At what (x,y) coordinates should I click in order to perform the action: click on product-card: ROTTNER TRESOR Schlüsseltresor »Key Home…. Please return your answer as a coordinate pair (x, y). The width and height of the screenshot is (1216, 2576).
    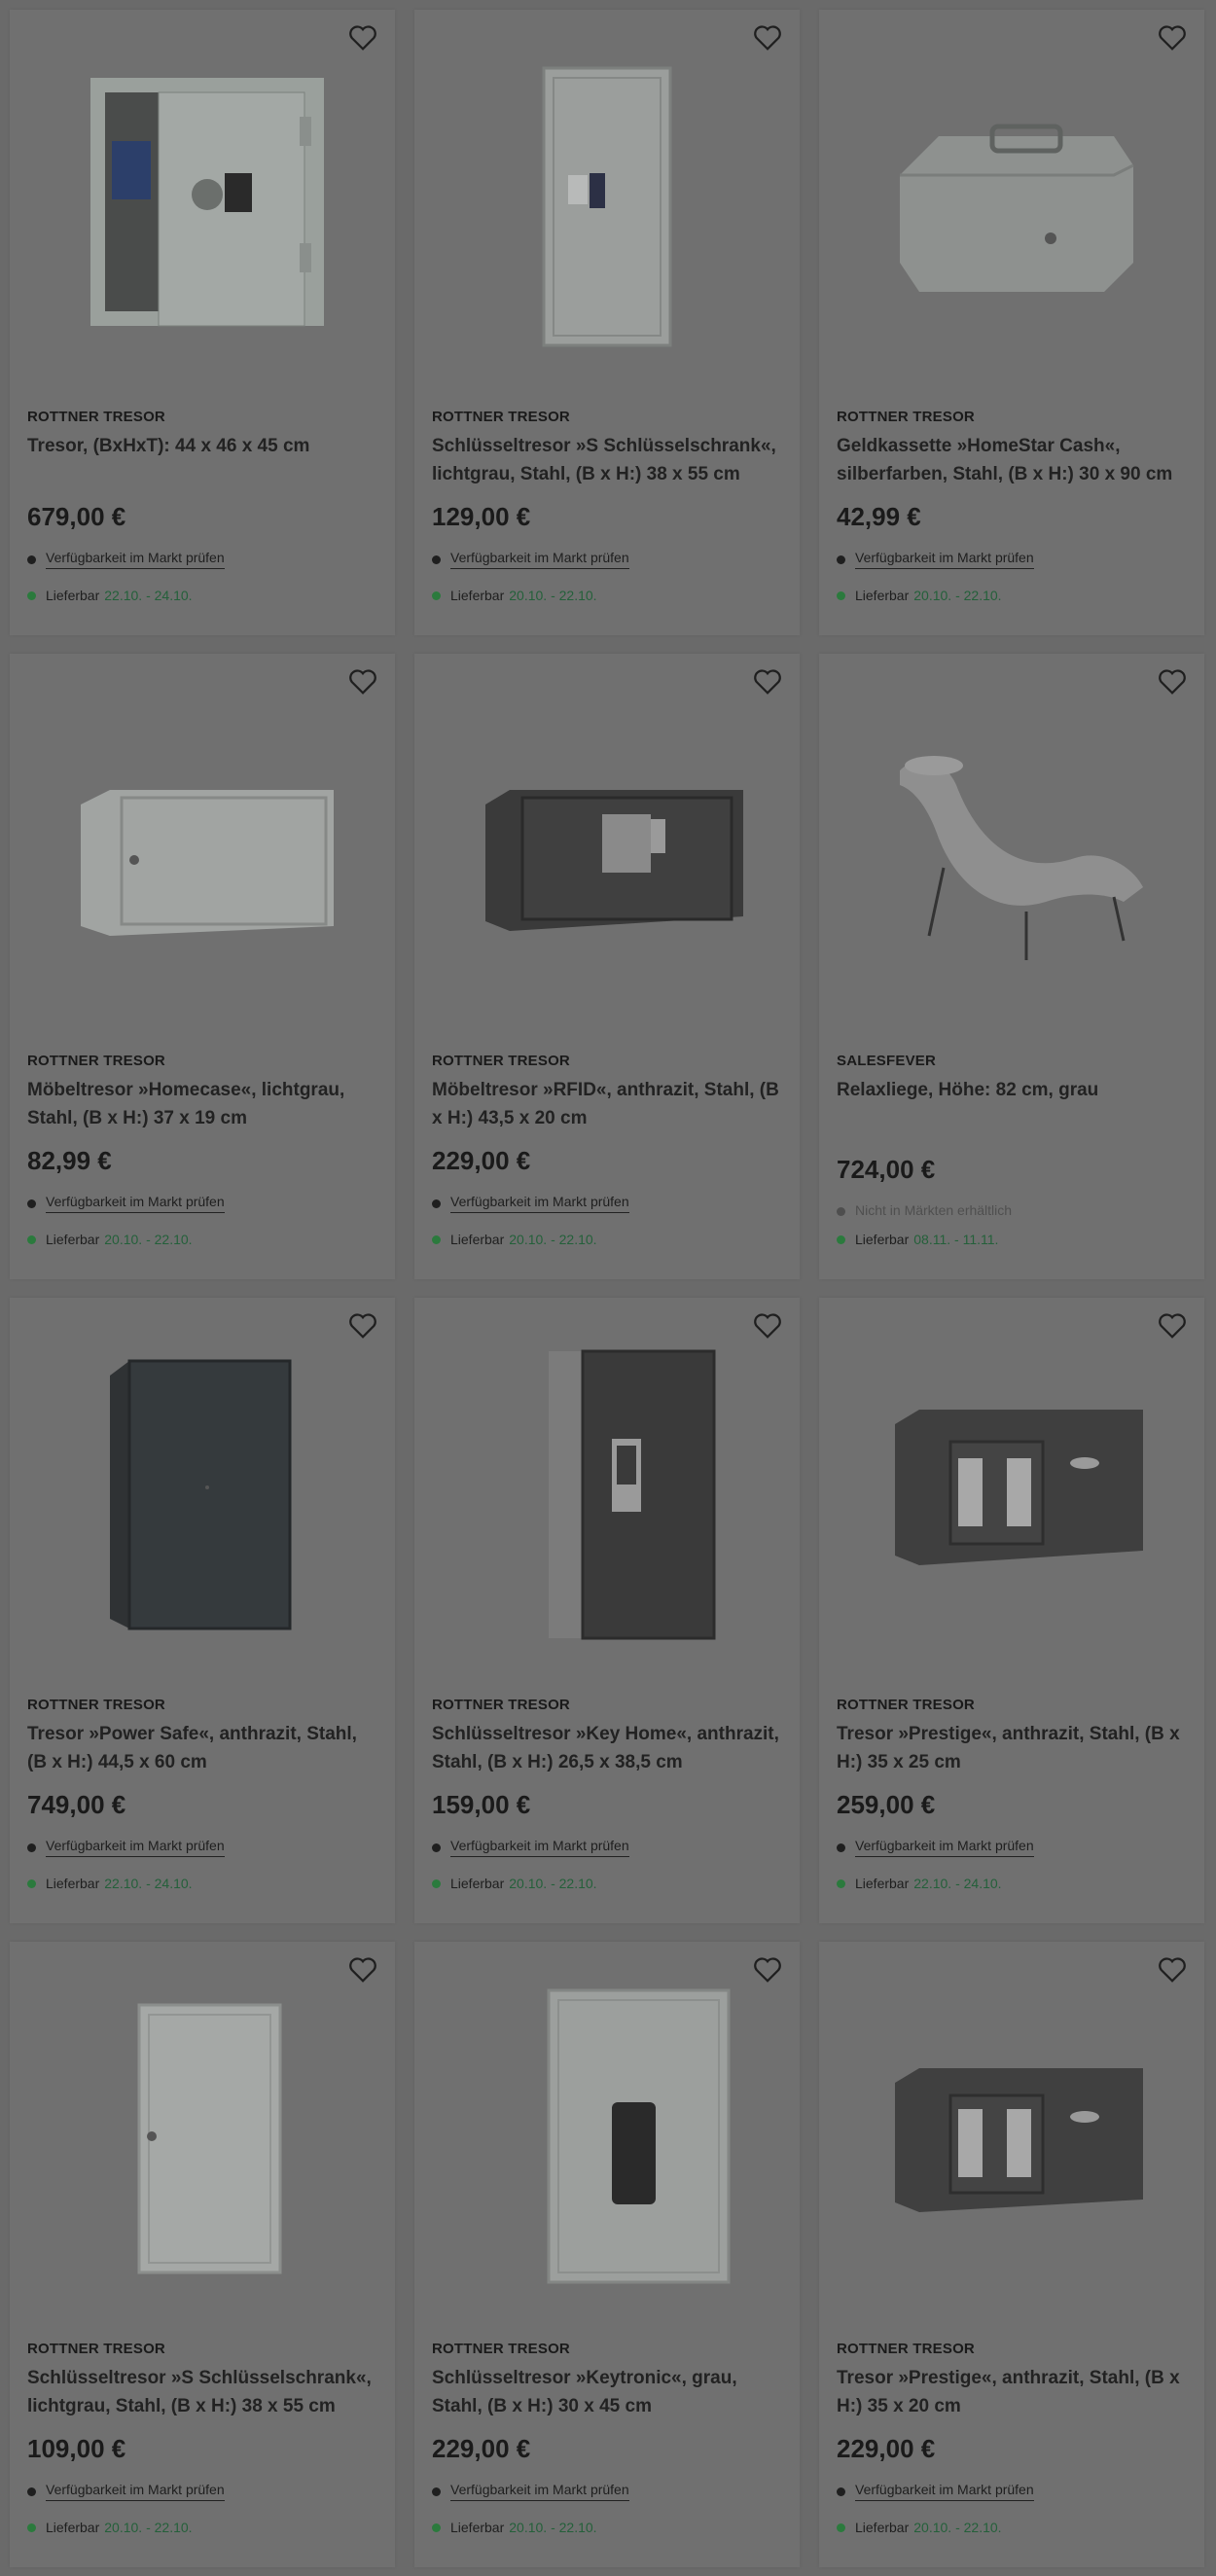
    Looking at the image, I should click on (607, 1610).